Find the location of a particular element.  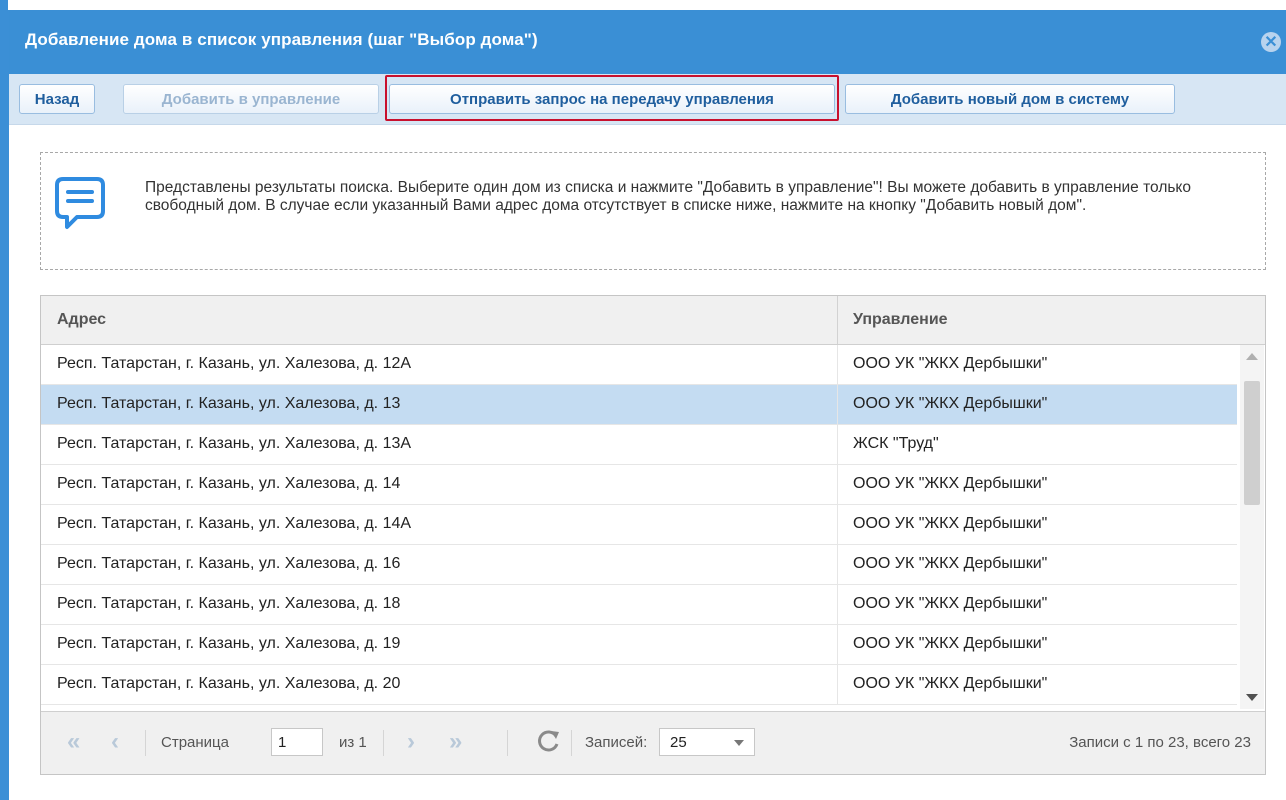

last-page-icon: » is located at coordinates (455, 742).